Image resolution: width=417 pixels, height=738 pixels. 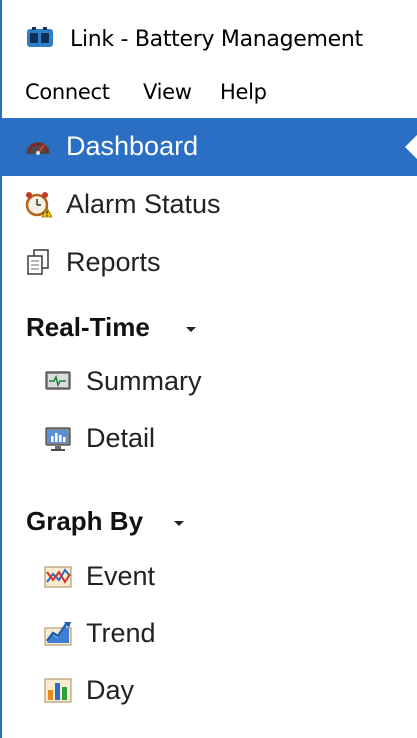 What do you see at coordinates (216, 39) in the screenshot?
I see `window-title: Link - Battery Management` at bounding box center [216, 39].